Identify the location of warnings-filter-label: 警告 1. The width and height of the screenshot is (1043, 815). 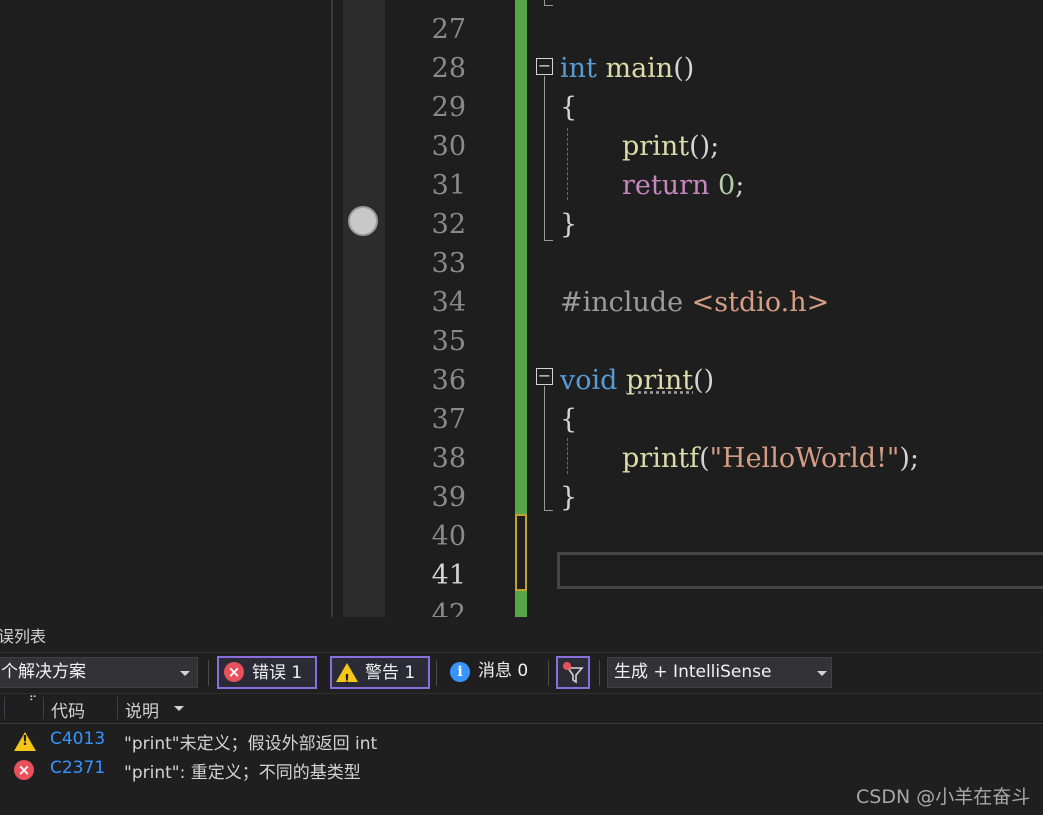
(390, 673).